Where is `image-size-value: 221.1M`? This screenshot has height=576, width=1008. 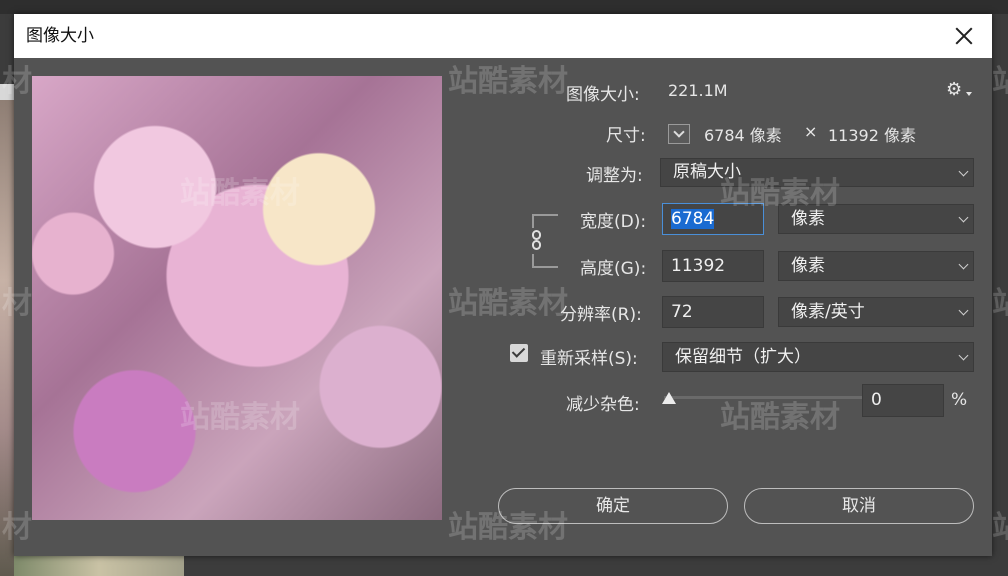
image-size-value: 221.1M is located at coordinates (698, 90).